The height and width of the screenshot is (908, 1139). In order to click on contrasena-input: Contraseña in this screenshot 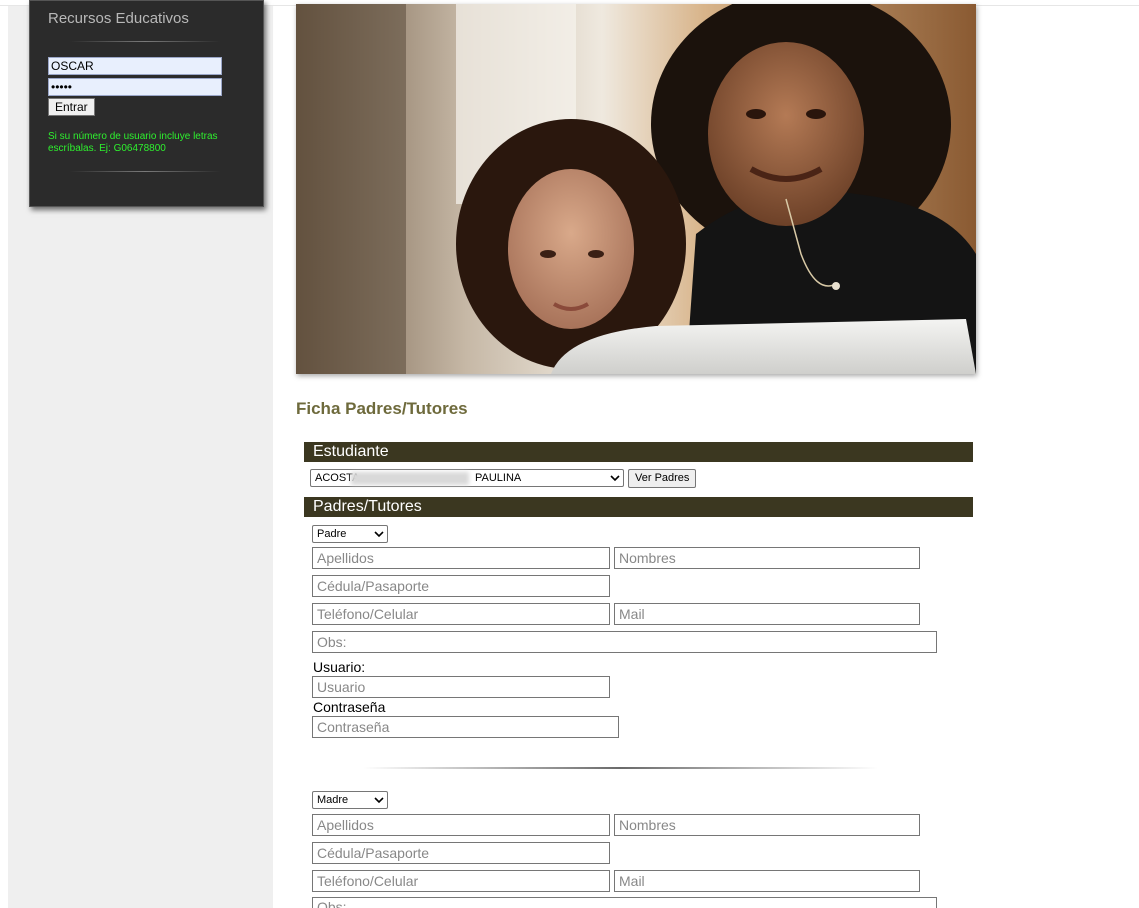, I will do `click(465, 727)`.